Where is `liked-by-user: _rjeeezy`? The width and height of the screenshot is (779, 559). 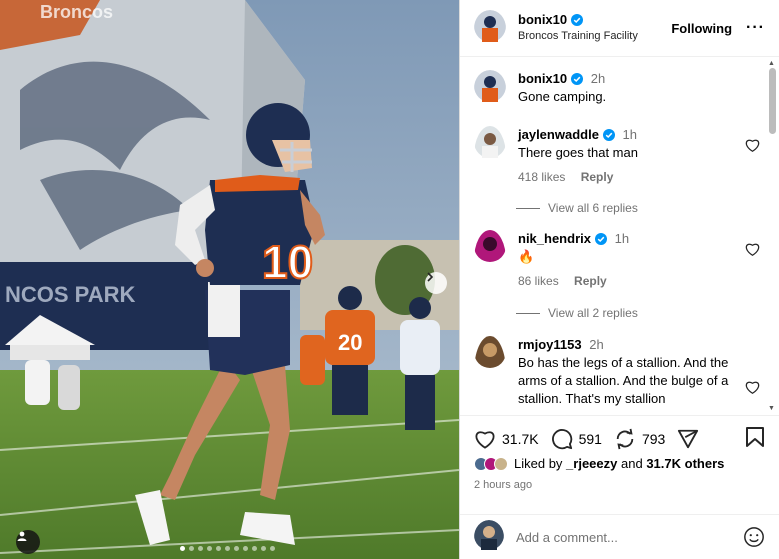
liked-by-user: _rjeeezy is located at coordinates (591, 463).